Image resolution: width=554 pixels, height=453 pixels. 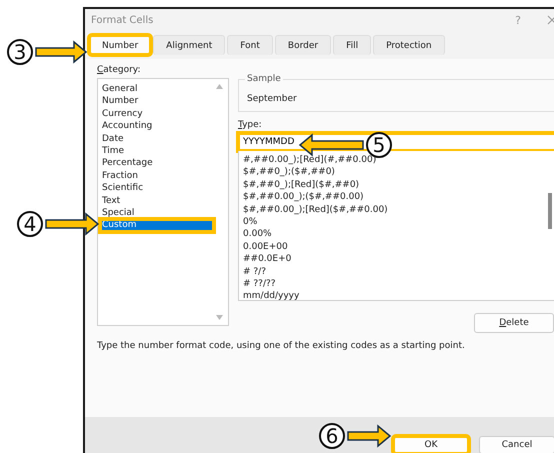 I want to click on delete-button: Delete, so click(x=514, y=323).